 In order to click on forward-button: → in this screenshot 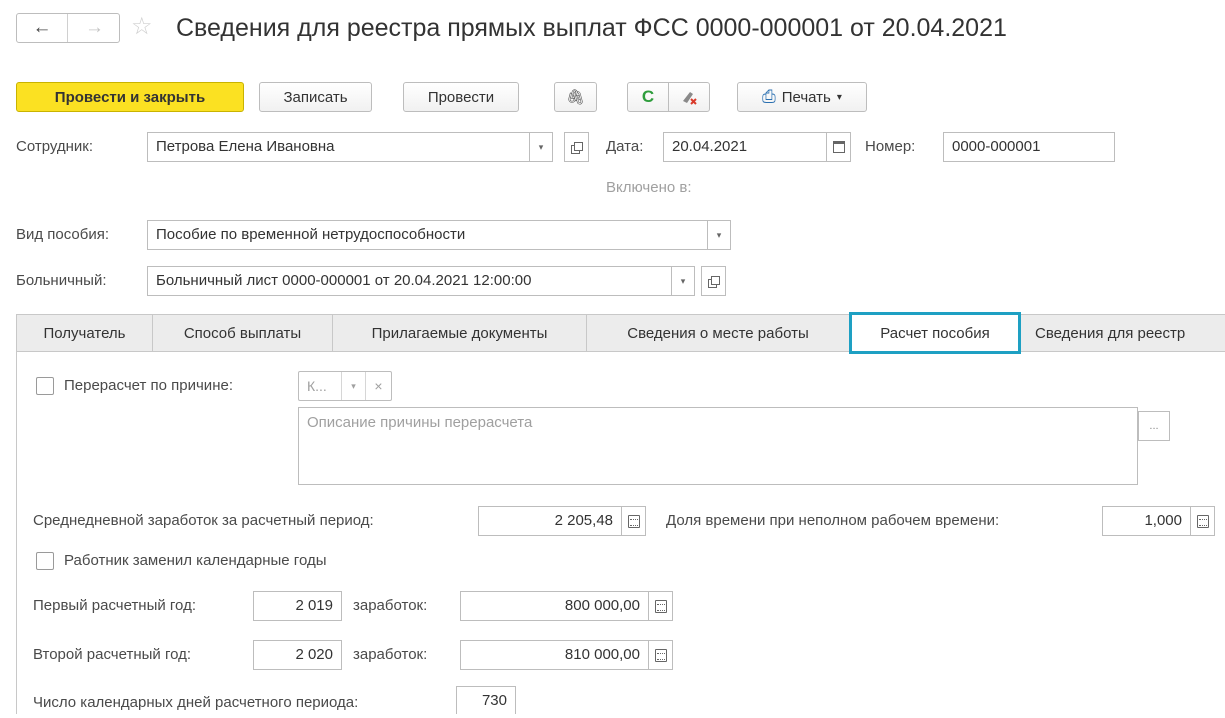, I will do `click(94, 28)`.